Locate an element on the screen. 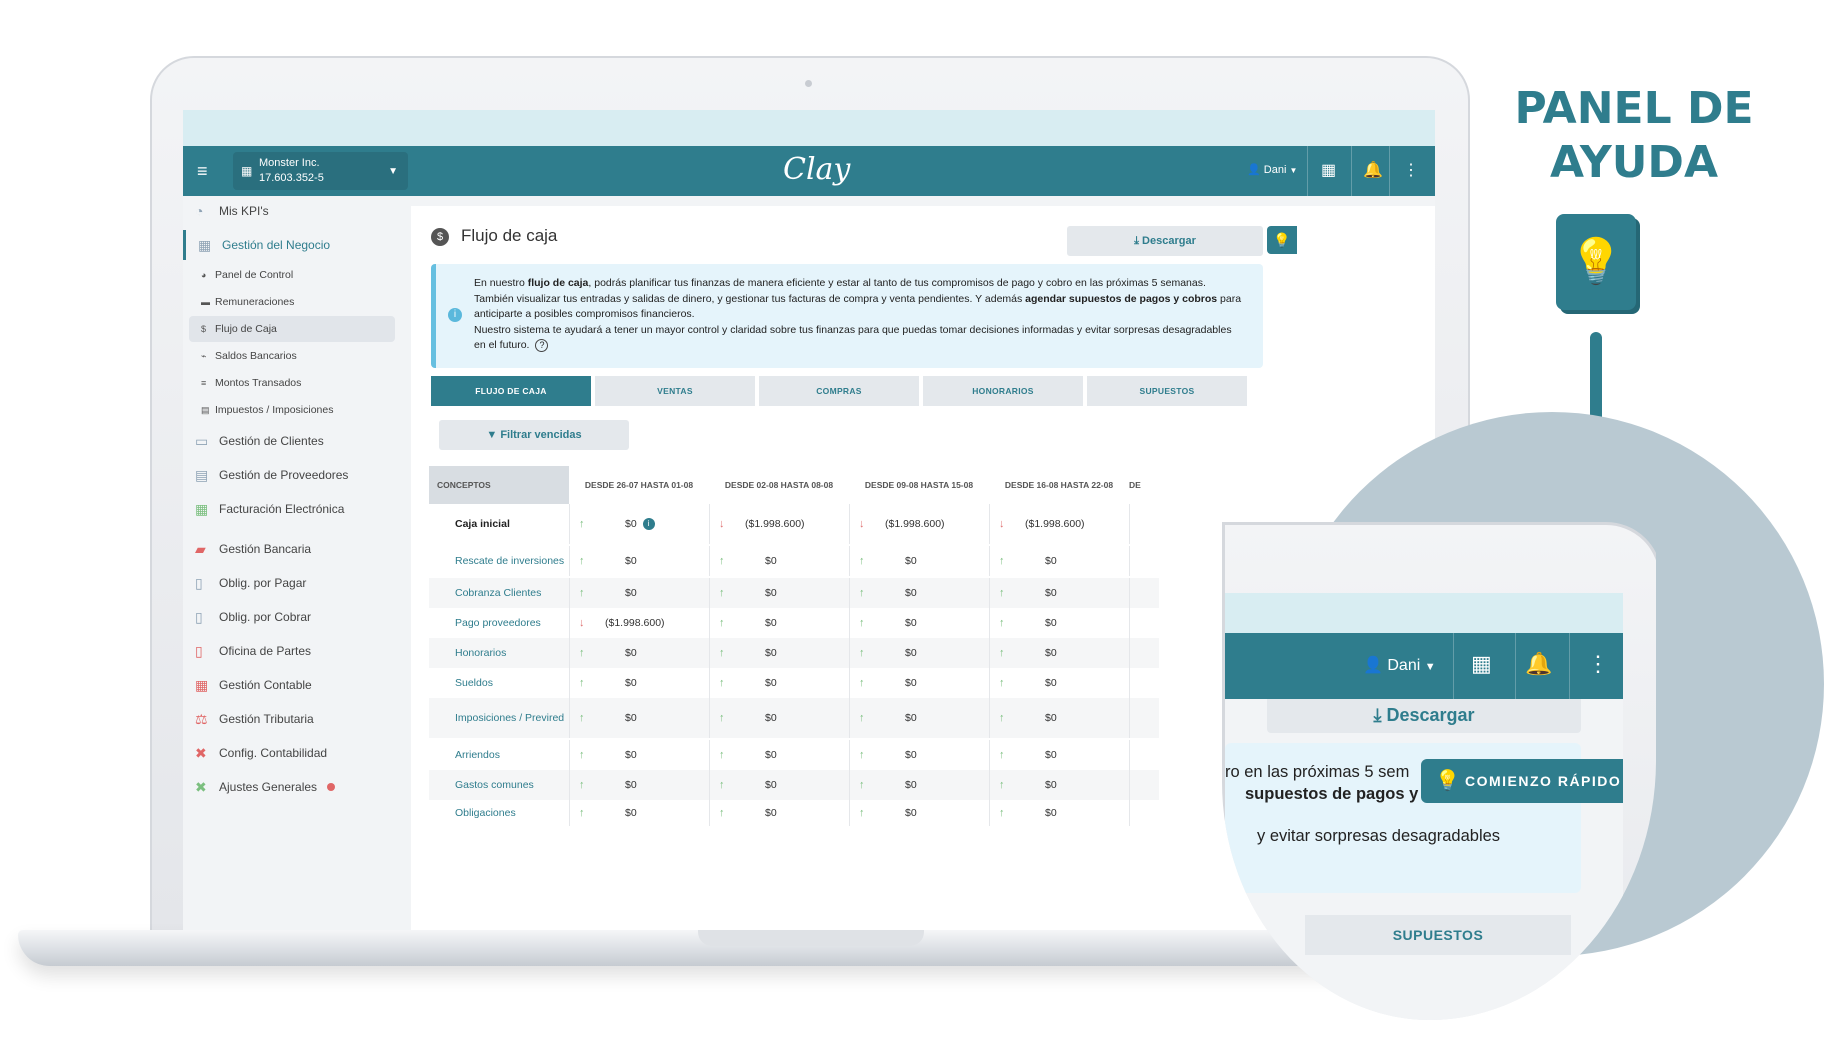  tab-compras: COMPRAS is located at coordinates (839, 391).